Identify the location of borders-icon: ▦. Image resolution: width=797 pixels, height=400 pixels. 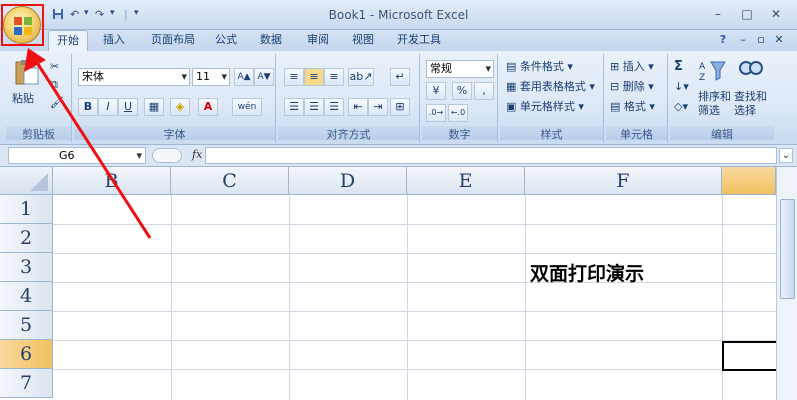
(154, 107).